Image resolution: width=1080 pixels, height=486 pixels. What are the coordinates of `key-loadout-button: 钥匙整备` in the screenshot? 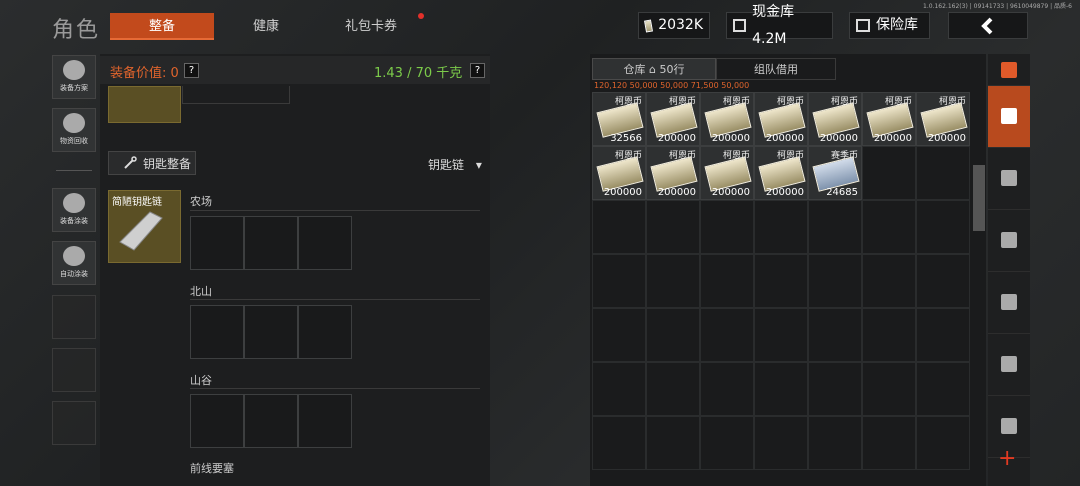 It's located at (152, 163).